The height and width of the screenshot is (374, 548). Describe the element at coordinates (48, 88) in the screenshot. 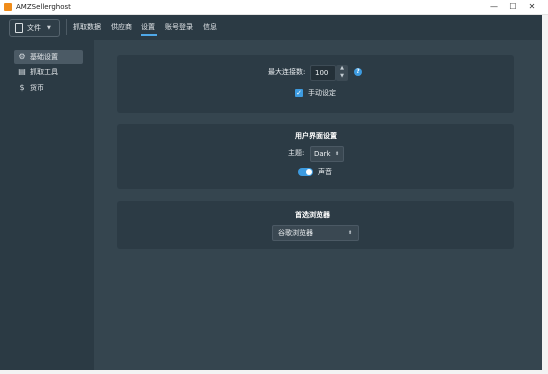

I see `sidebar-item-currency: $ 货币` at that location.